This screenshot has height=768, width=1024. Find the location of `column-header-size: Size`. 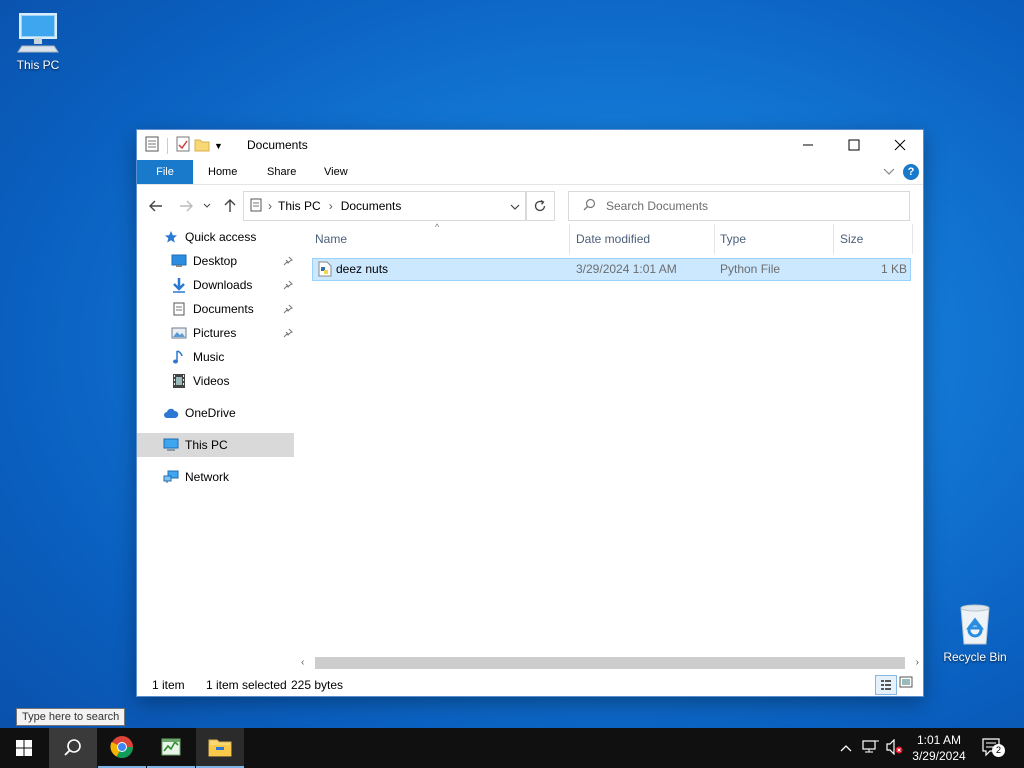

column-header-size: Size is located at coordinates (851, 239).